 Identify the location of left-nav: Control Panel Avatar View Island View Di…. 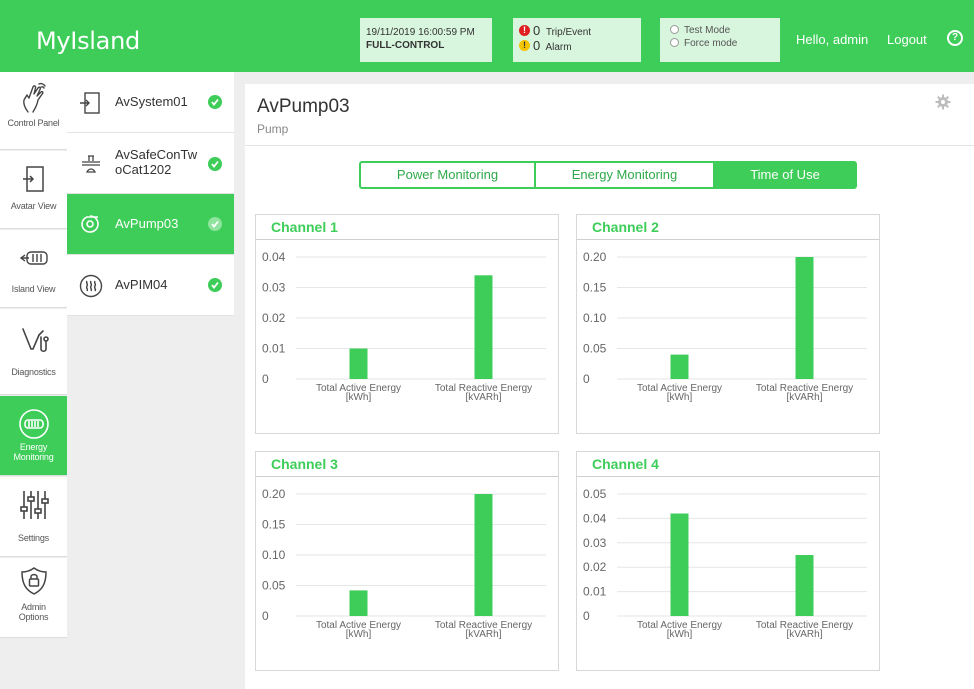
(33, 380).